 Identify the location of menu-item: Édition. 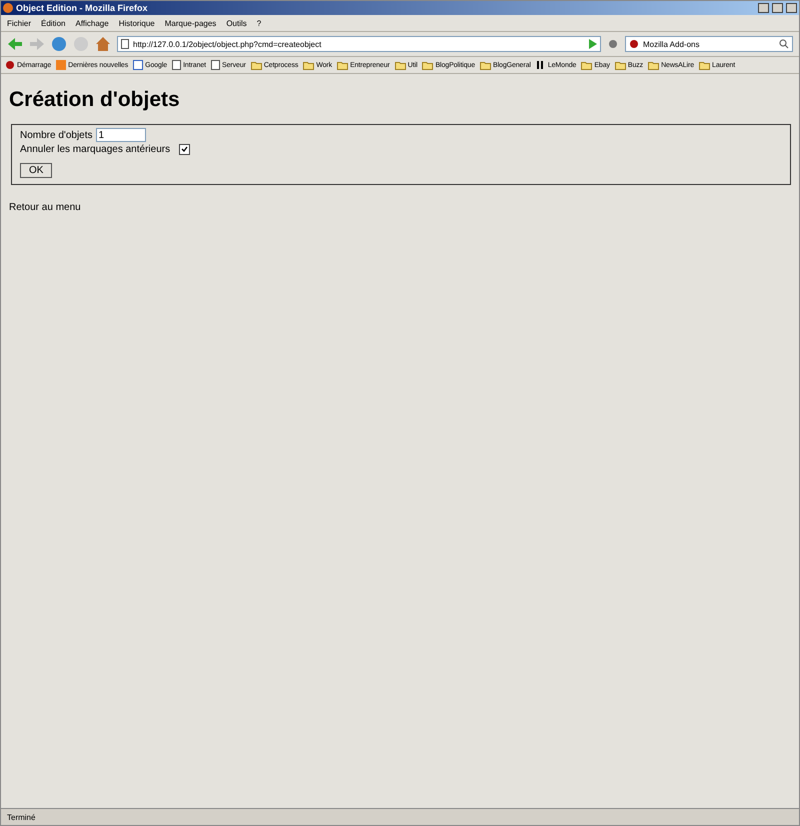
(53, 23).